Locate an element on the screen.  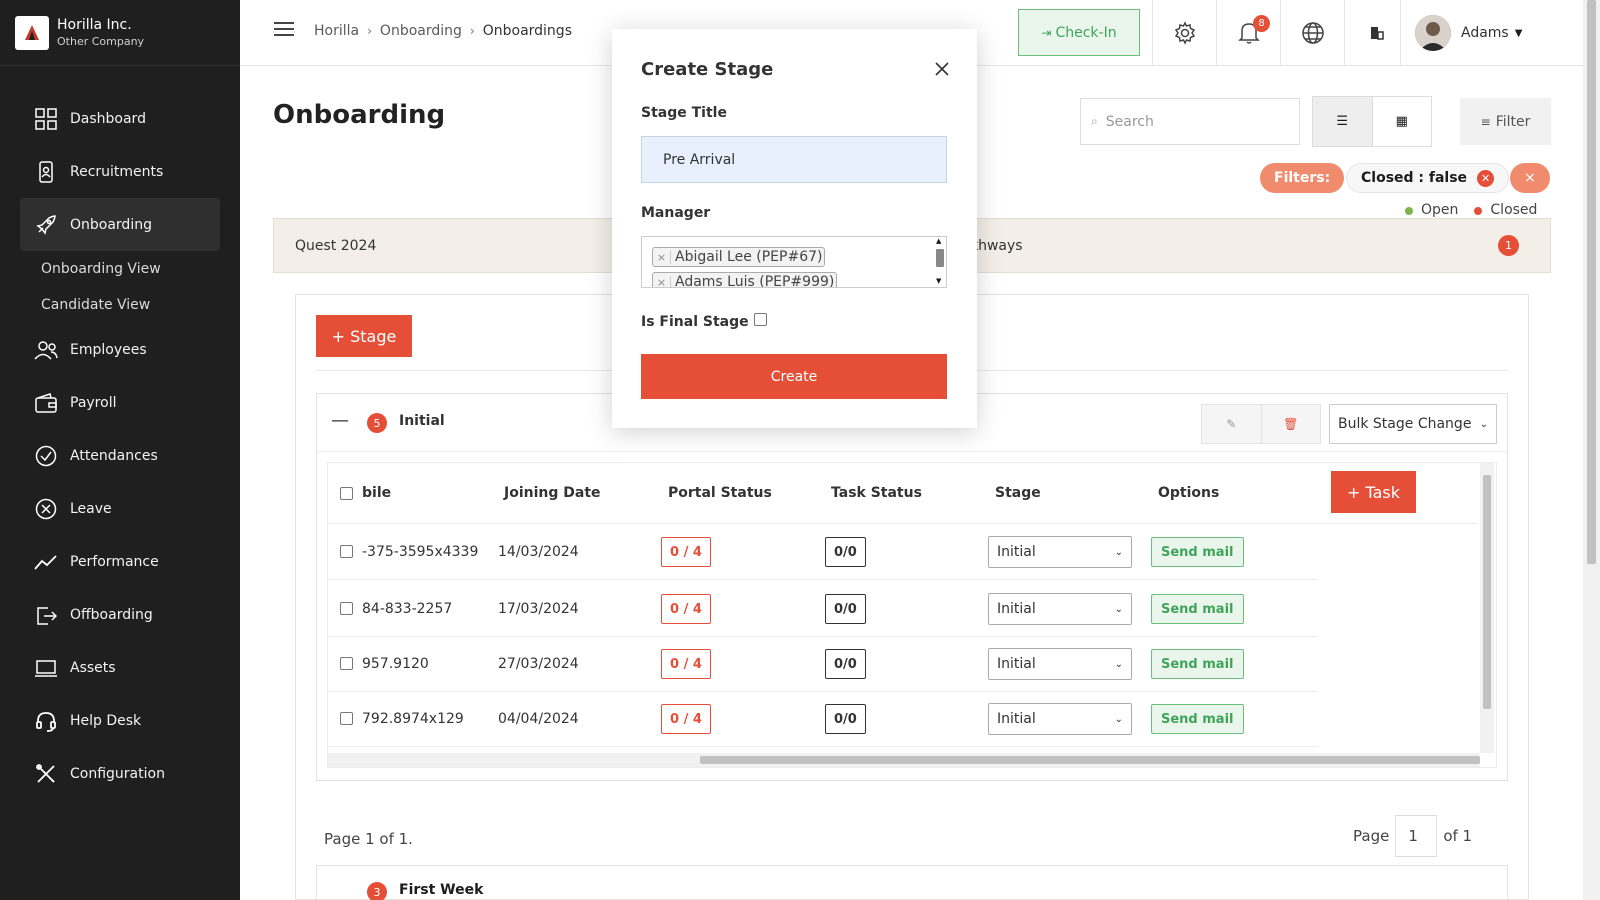
table-vertical-scrollbar is located at coordinates (1487, 608).